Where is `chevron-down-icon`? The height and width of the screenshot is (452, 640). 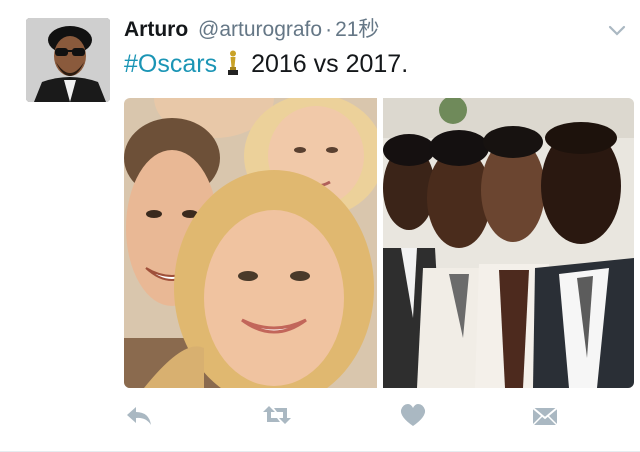
chevron-down-icon is located at coordinates (617, 30).